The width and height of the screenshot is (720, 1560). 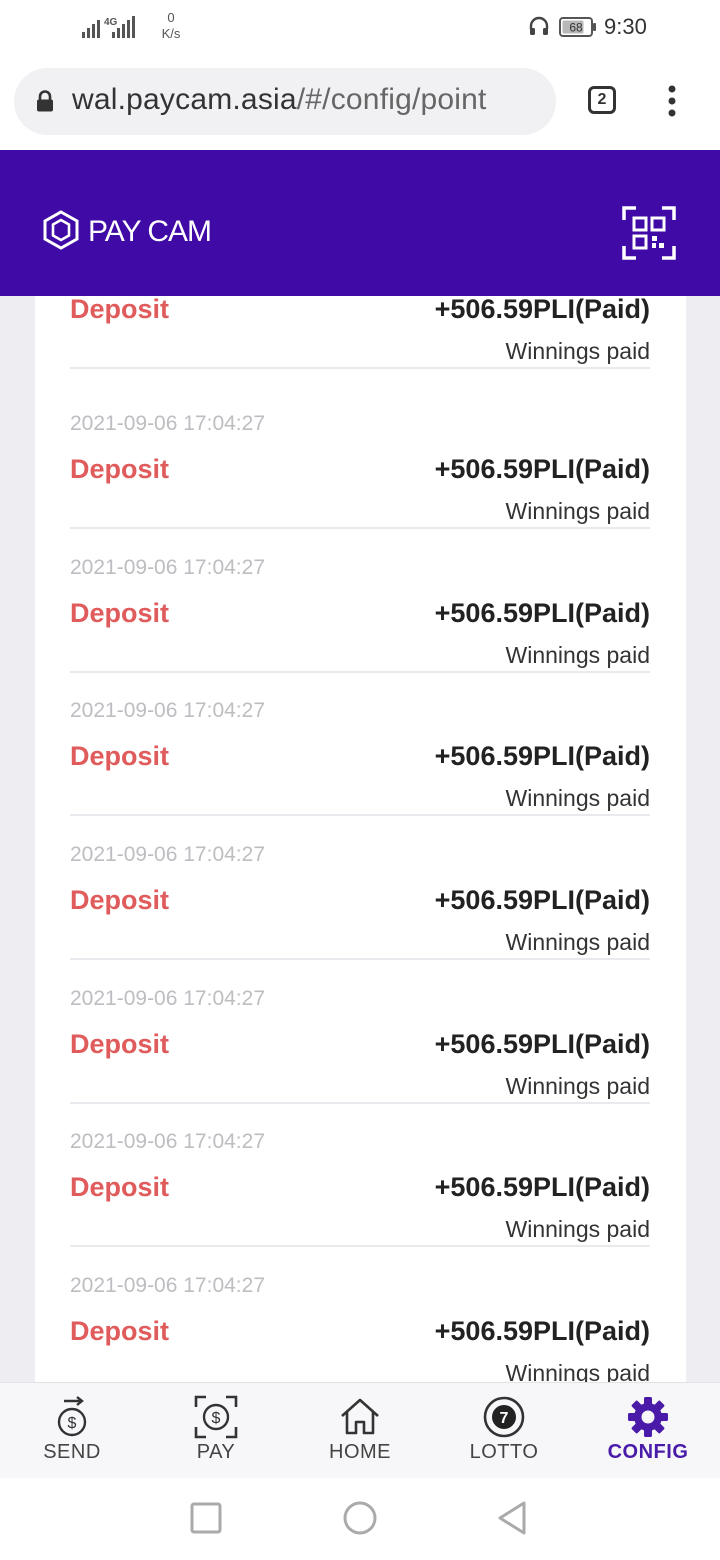 What do you see at coordinates (72, 1452) in the screenshot?
I see `nav-send-label: SEND` at bounding box center [72, 1452].